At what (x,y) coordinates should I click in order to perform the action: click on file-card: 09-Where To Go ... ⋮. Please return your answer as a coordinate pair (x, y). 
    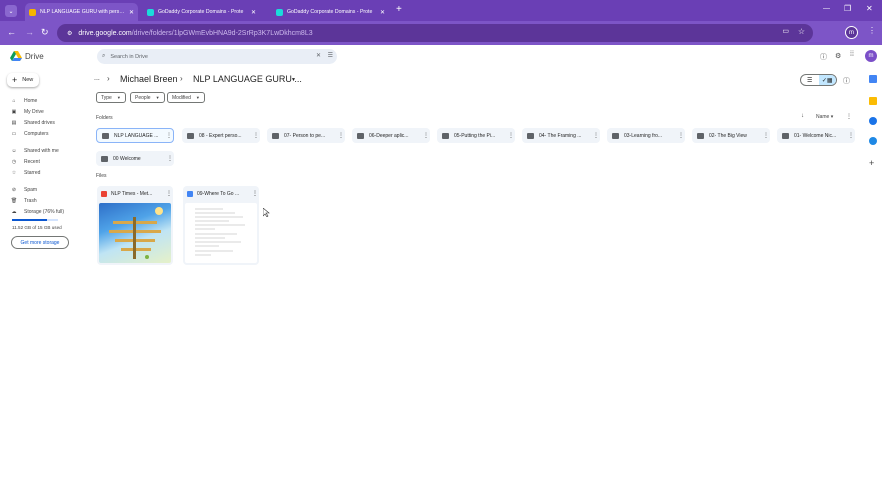
    Looking at the image, I should click on (221, 225).